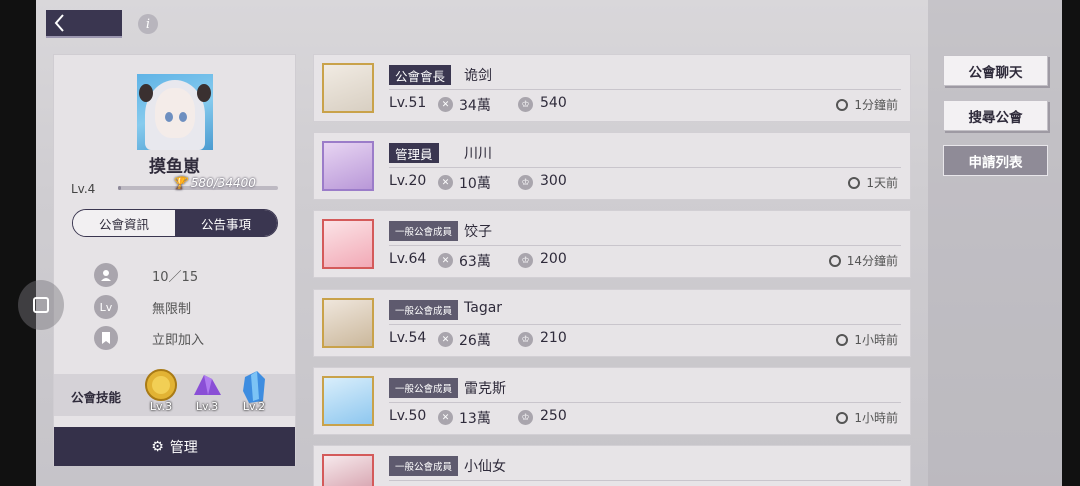 This screenshot has width=1080, height=486. I want to click on member-name: 诡剑, so click(478, 76).